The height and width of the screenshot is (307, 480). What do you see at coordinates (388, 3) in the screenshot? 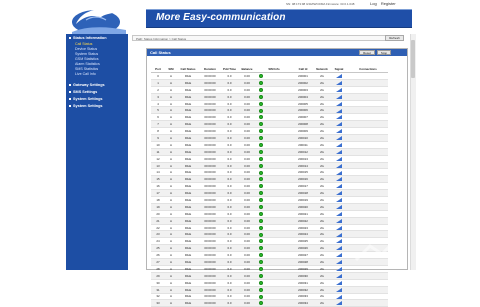
I see `register-link: Register` at bounding box center [388, 3].